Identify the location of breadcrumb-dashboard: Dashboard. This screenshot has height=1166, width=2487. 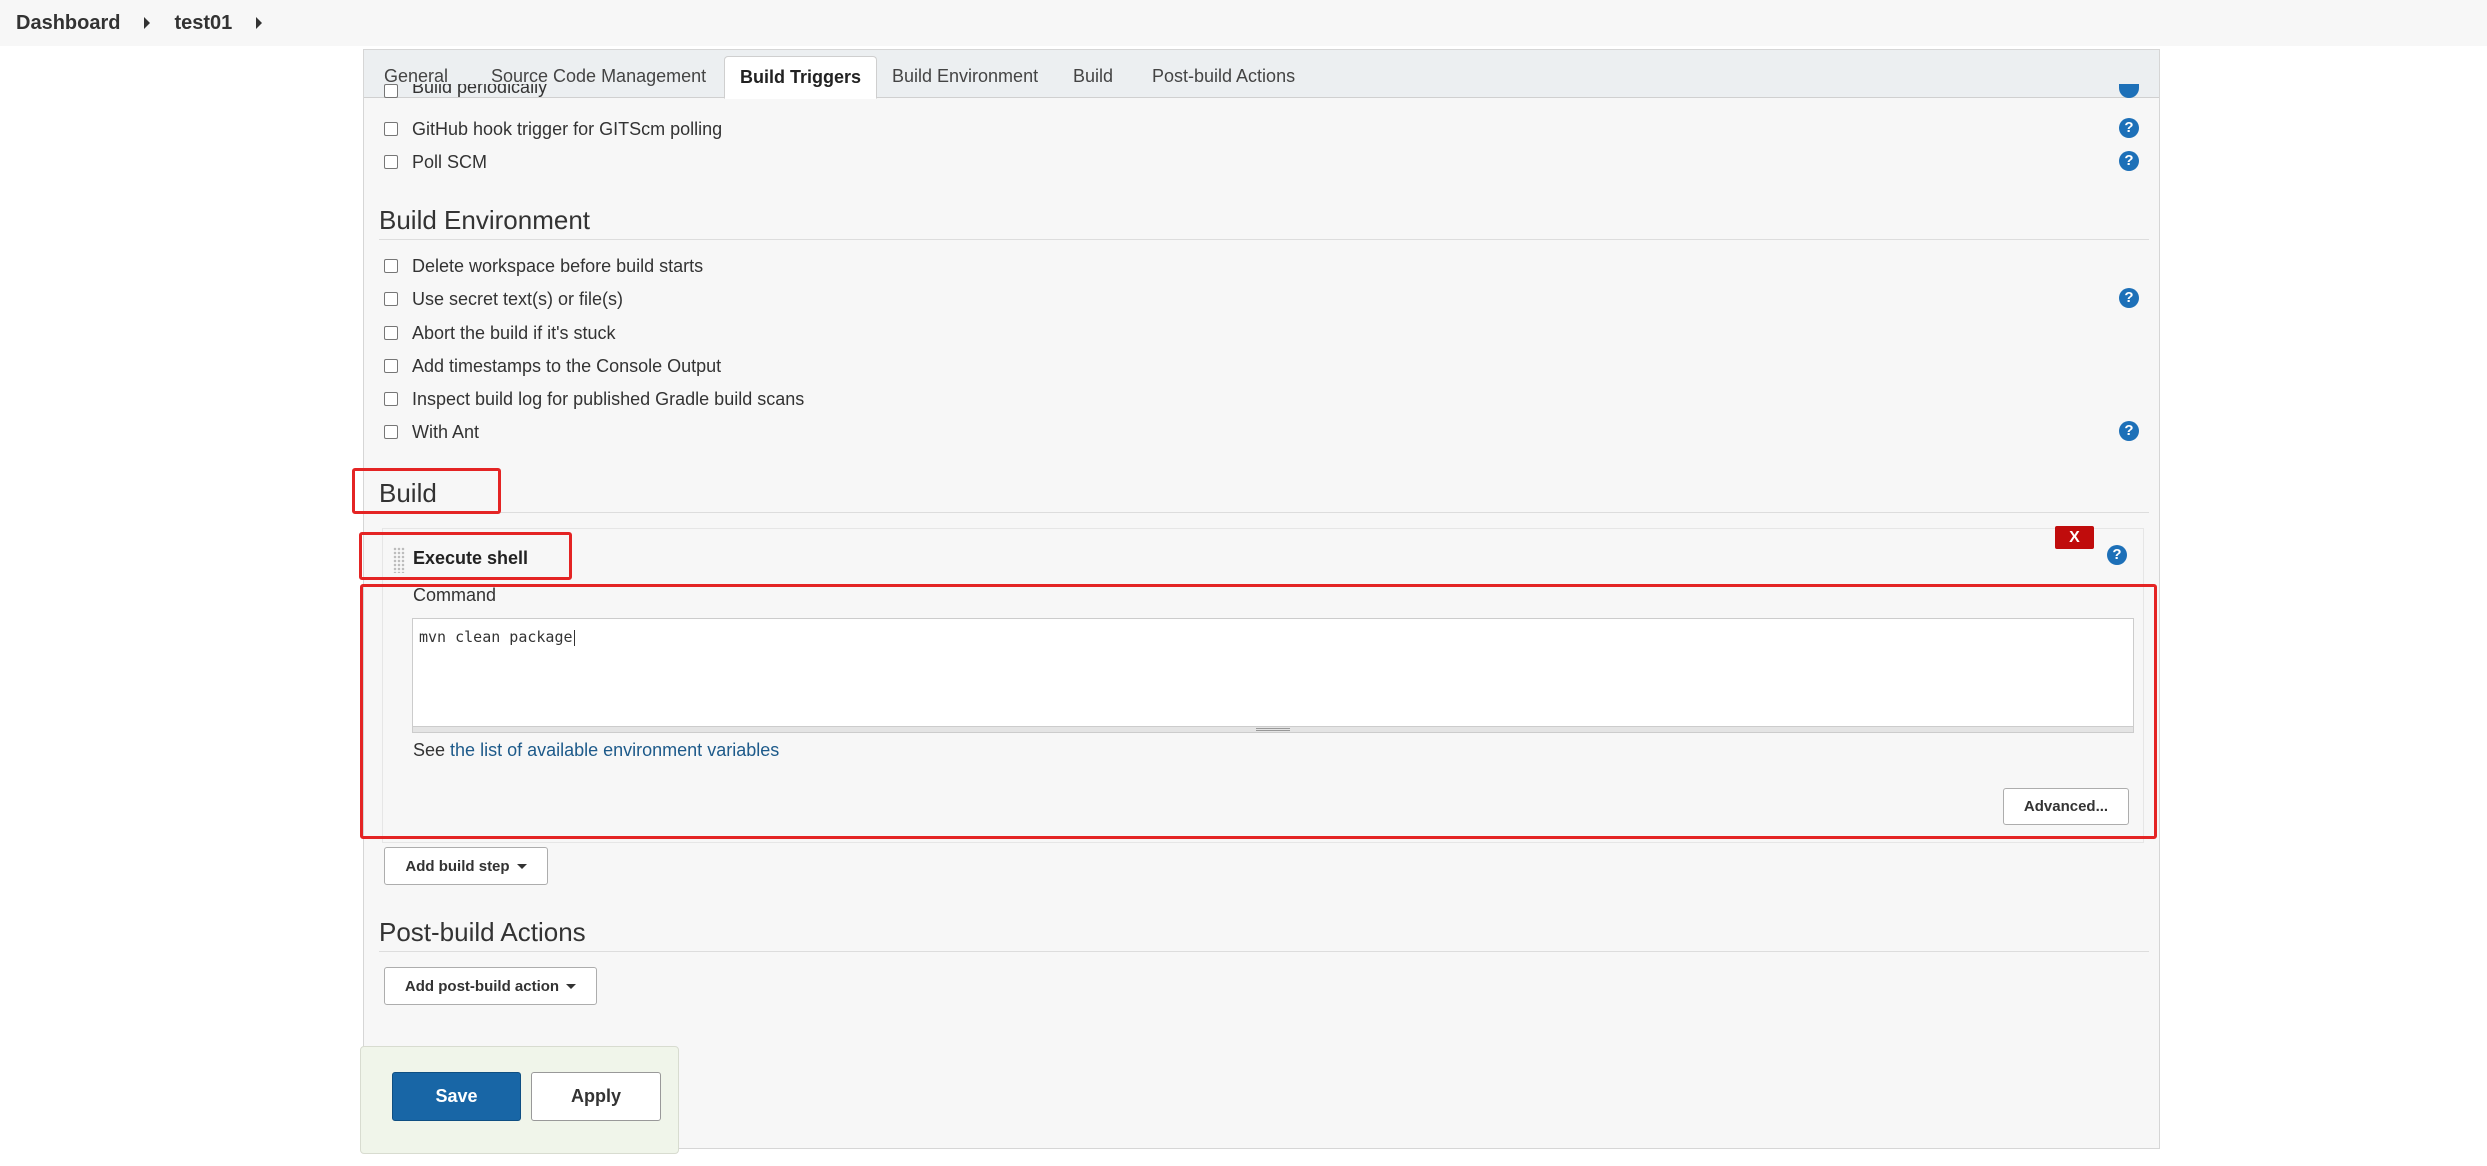
(68, 23).